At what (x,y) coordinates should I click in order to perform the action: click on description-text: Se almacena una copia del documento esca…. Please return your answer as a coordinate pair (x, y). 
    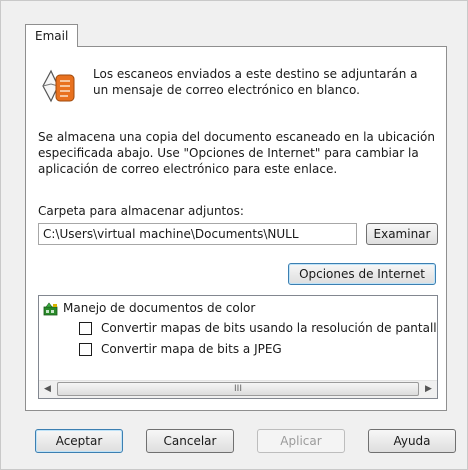
    Looking at the image, I should click on (236, 153).